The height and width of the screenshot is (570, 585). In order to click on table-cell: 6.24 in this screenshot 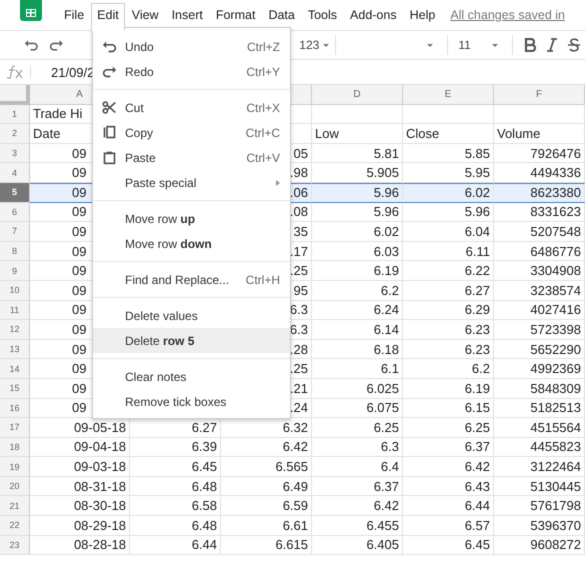, I will do `click(357, 310)`.